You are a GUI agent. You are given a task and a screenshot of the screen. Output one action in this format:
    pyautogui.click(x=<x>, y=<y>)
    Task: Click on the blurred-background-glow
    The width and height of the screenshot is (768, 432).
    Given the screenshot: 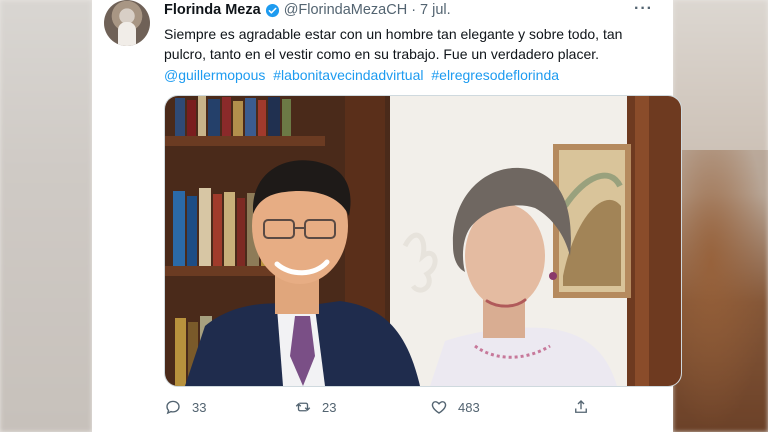 What is the action you would take?
    pyautogui.click(x=720, y=291)
    